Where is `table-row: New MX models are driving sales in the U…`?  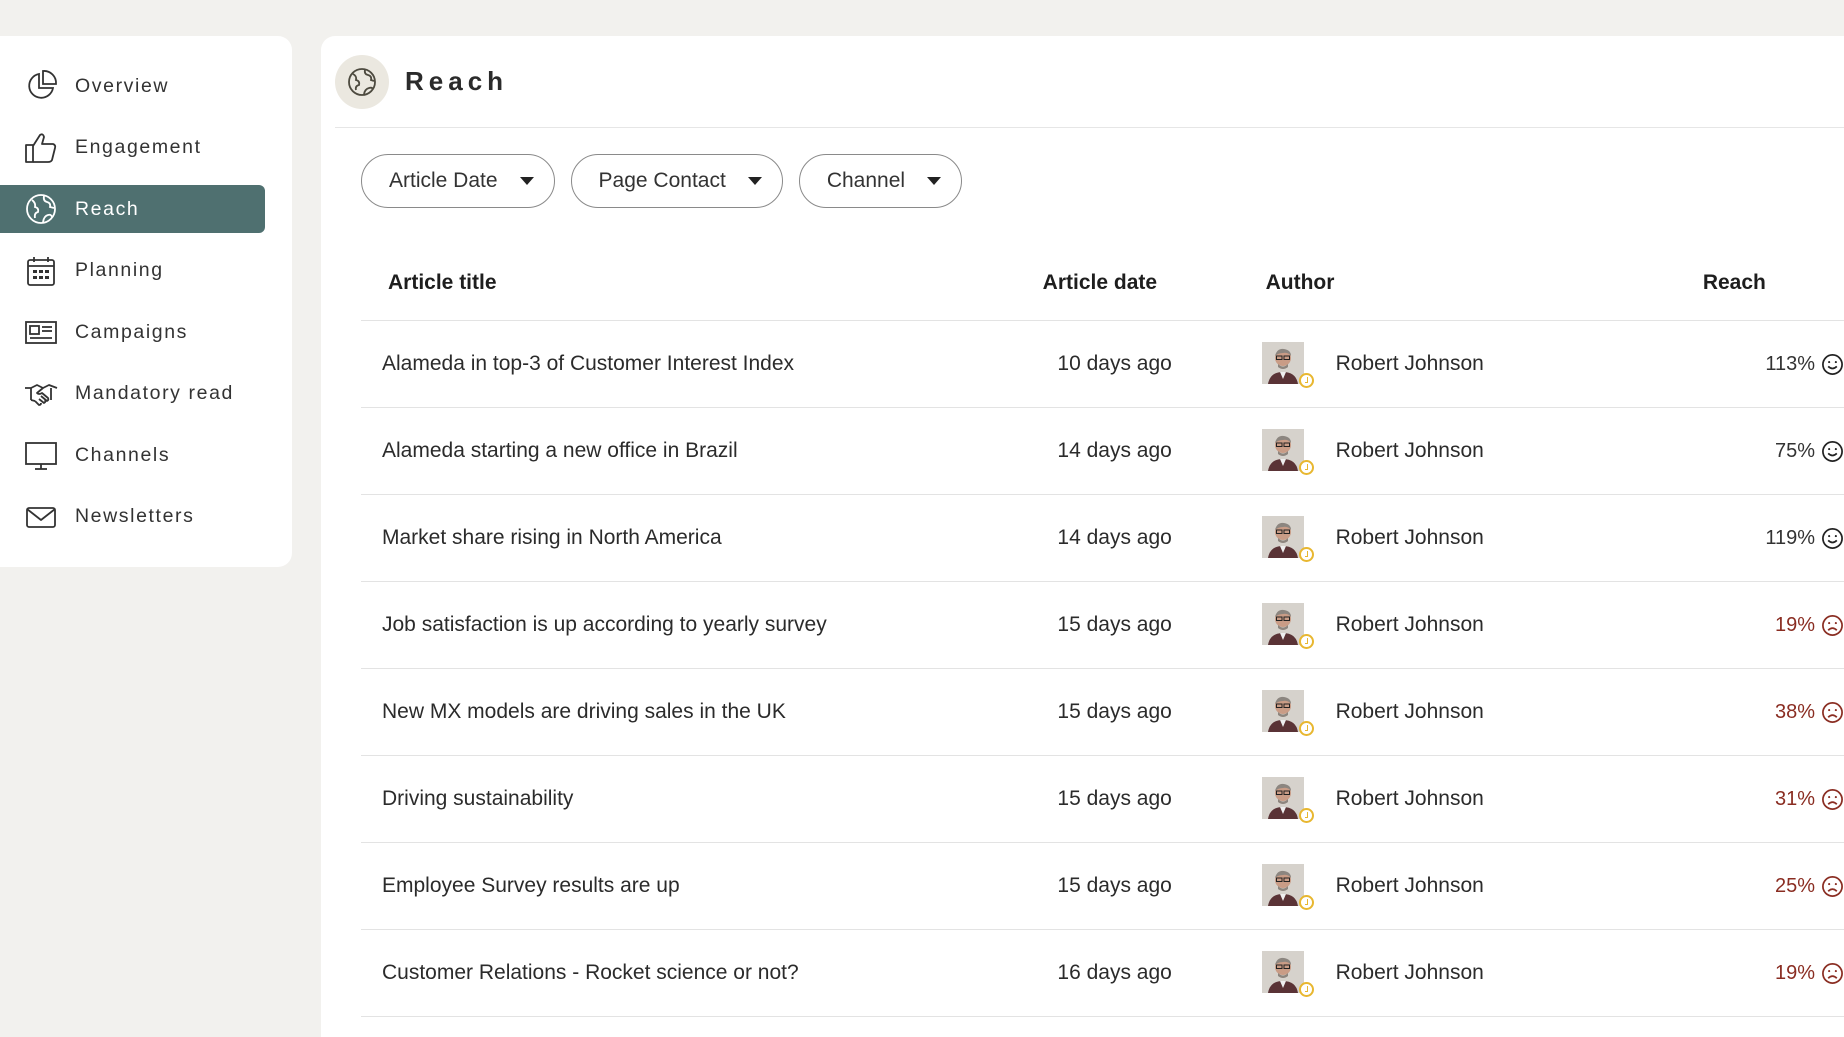
table-row: New MX models are driving sales in the U… is located at coordinates (1102, 712).